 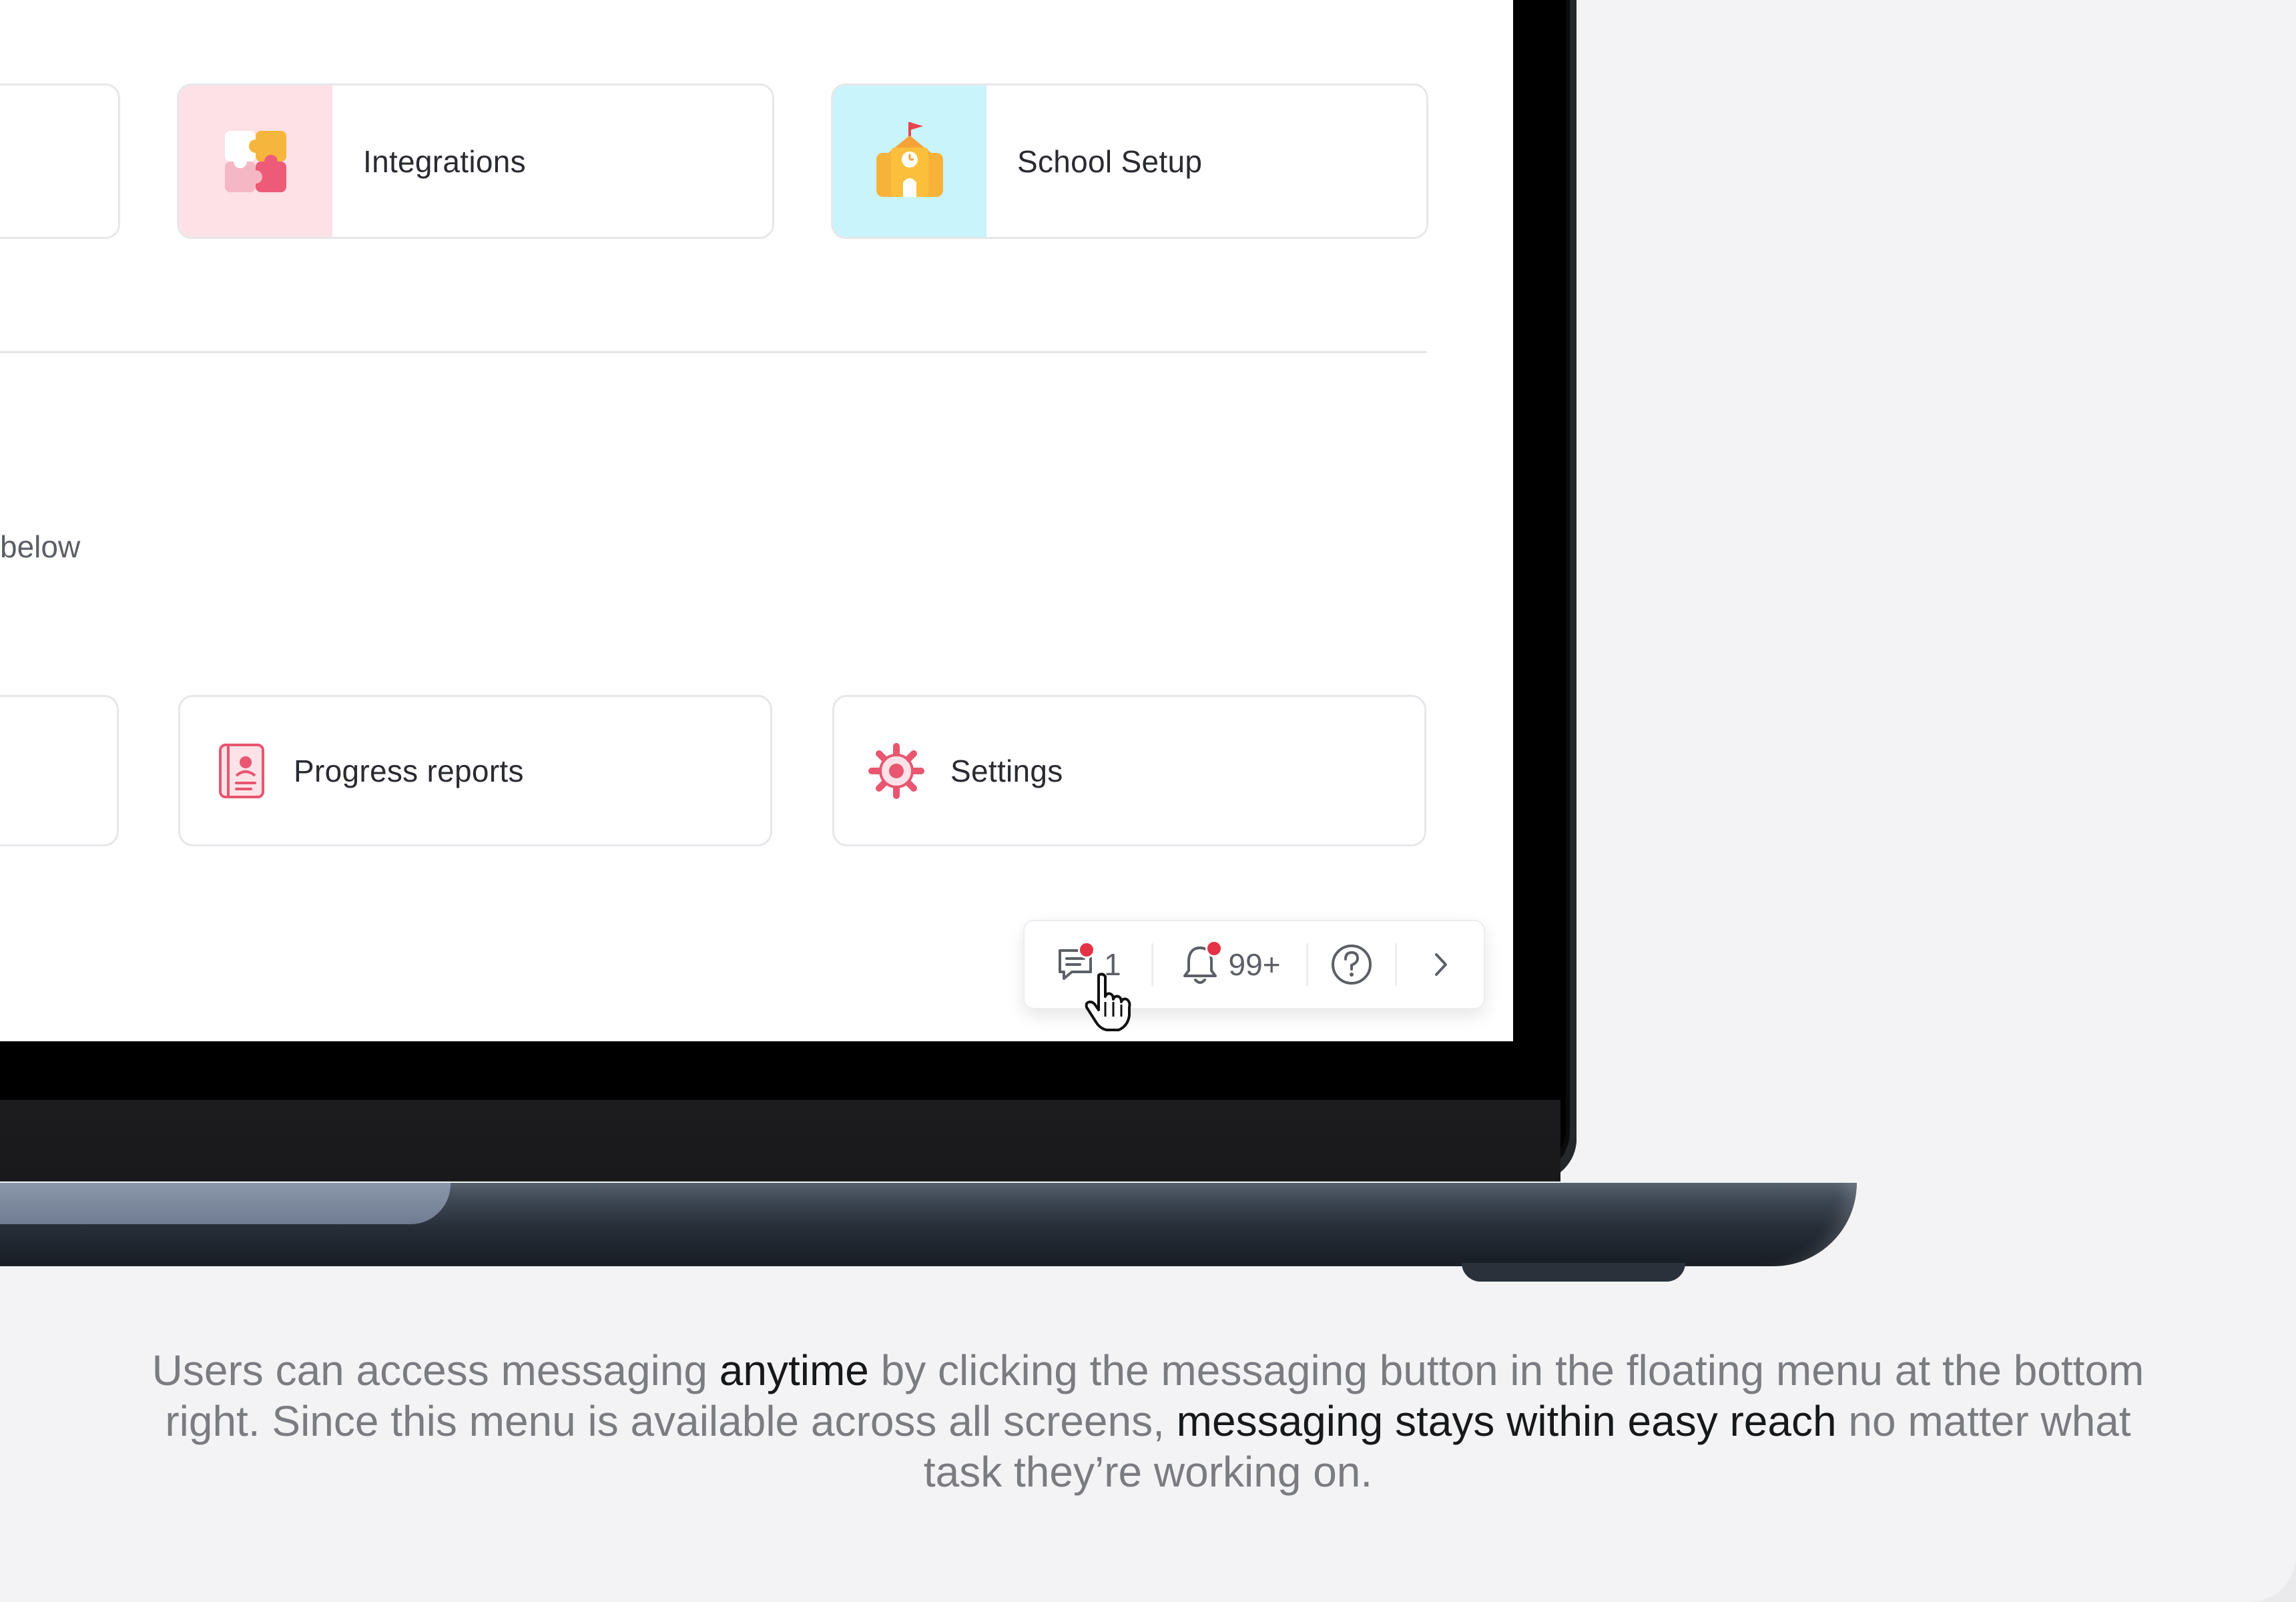 I want to click on notification-unread-badge, so click(x=1214, y=949).